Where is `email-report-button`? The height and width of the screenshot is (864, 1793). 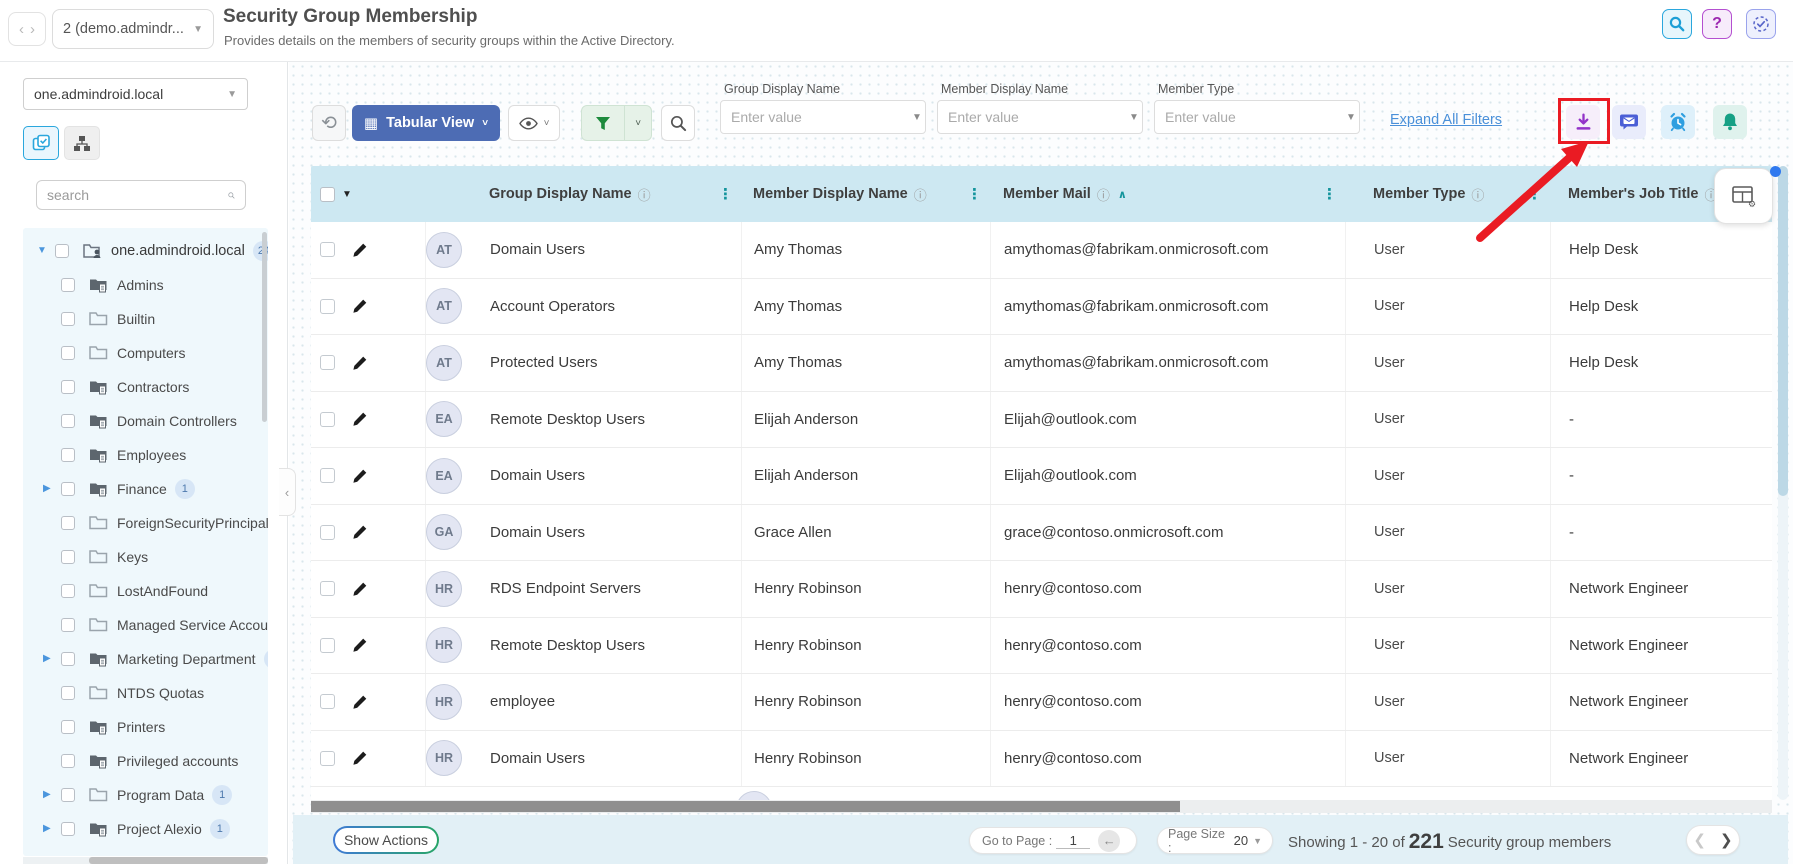 email-report-button is located at coordinates (1629, 122).